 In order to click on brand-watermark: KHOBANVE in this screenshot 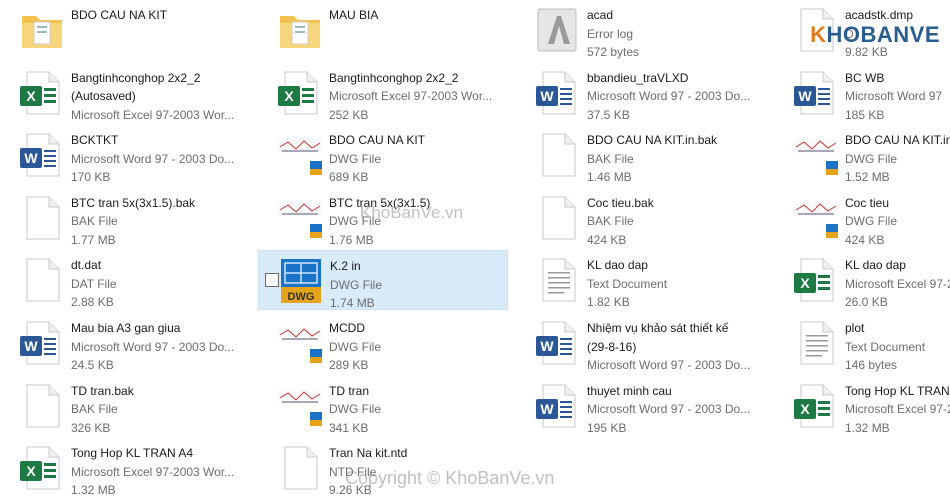, I will do `click(875, 35)`.